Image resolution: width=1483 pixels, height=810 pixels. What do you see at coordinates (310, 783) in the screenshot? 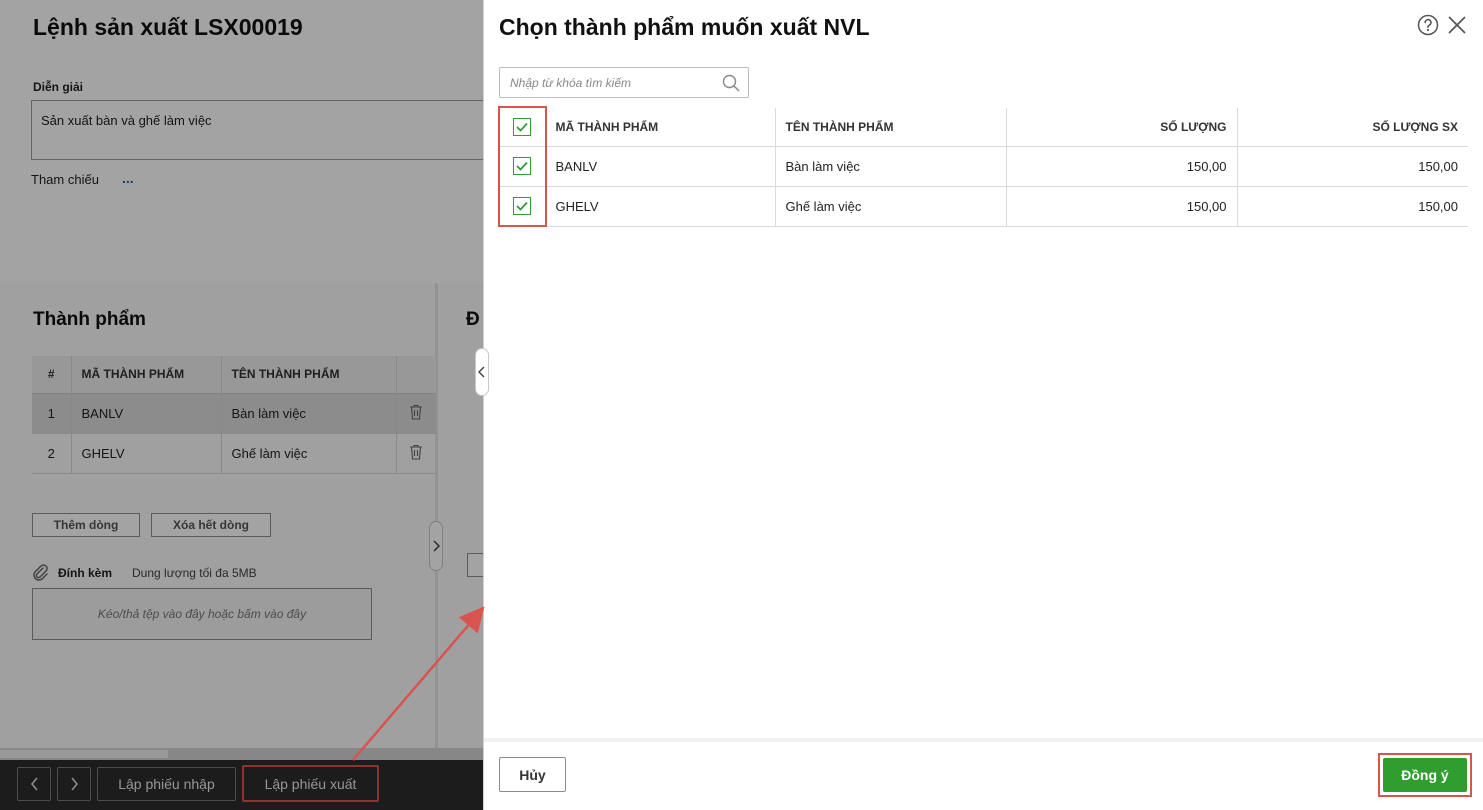
I see `create-export-slip-button: Lập phiếu xuất` at bounding box center [310, 783].